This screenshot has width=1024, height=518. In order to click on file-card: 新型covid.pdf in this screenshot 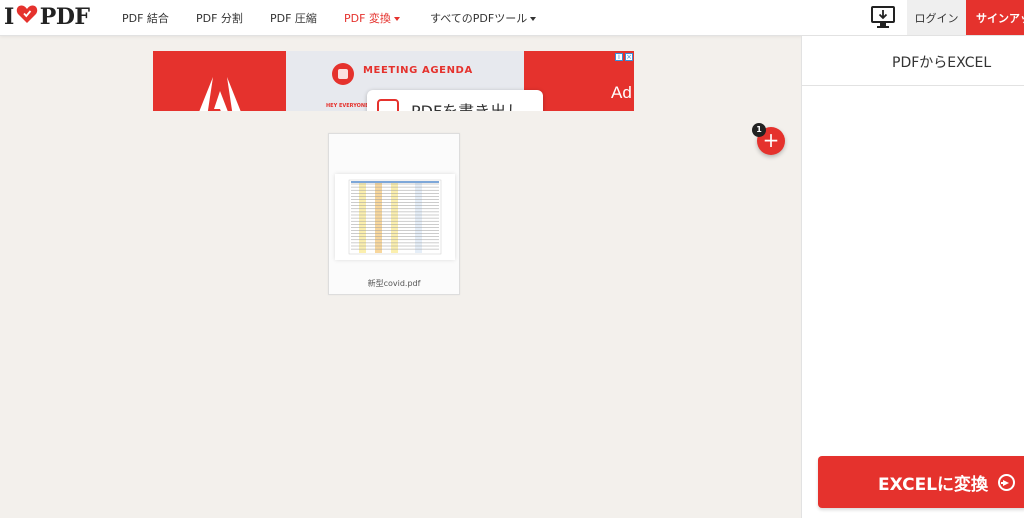, I will do `click(394, 214)`.